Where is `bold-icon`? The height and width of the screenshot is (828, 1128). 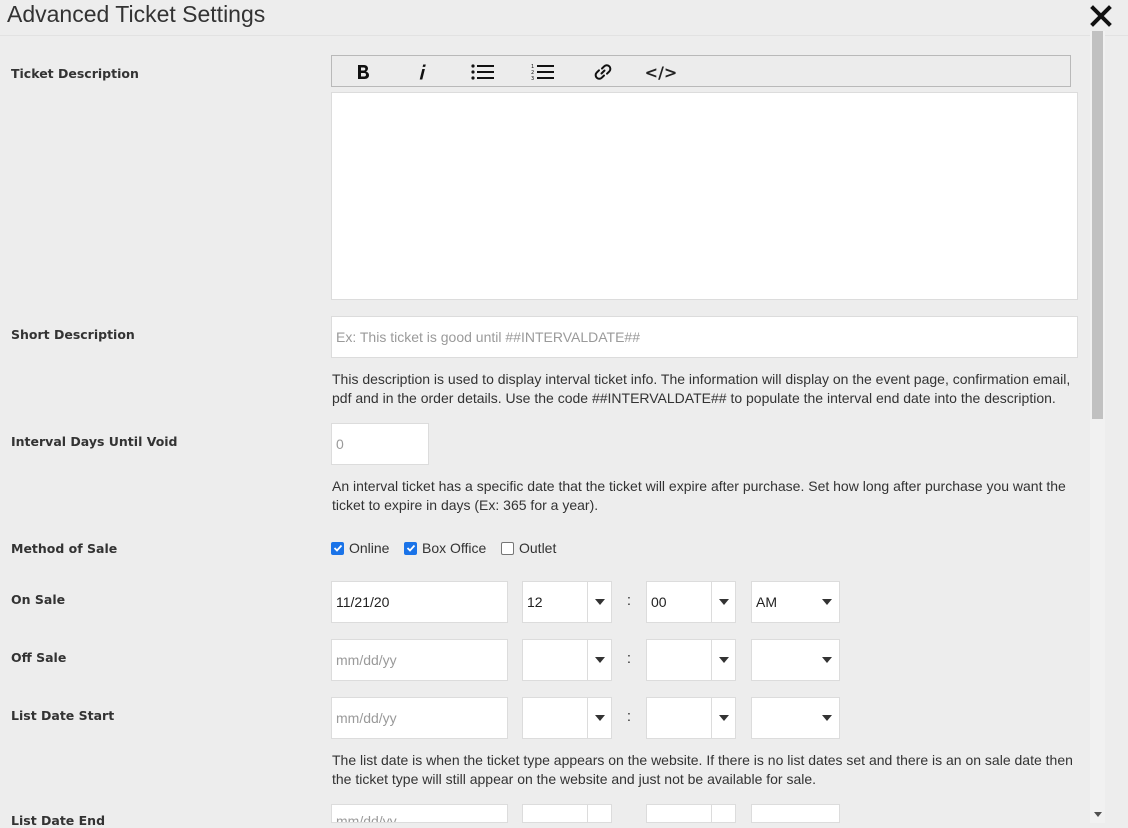
bold-icon is located at coordinates (363, 72).